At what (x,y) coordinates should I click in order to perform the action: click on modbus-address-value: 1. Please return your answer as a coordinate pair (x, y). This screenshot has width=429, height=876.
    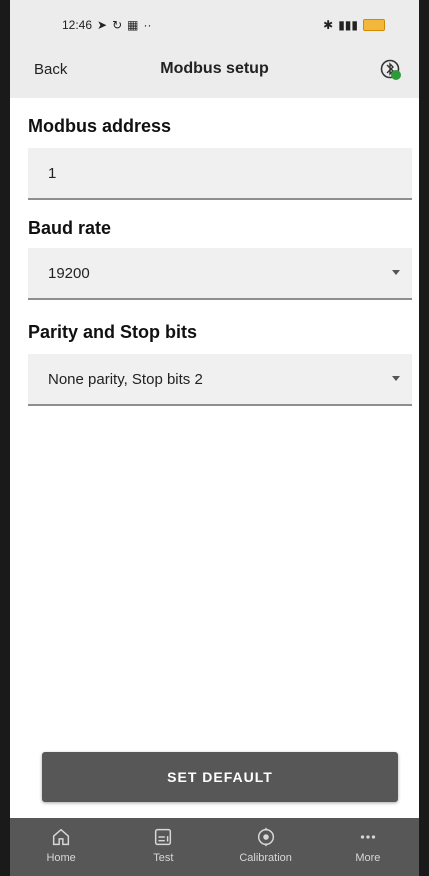
    Looking at the image, I should click on (52, 173).